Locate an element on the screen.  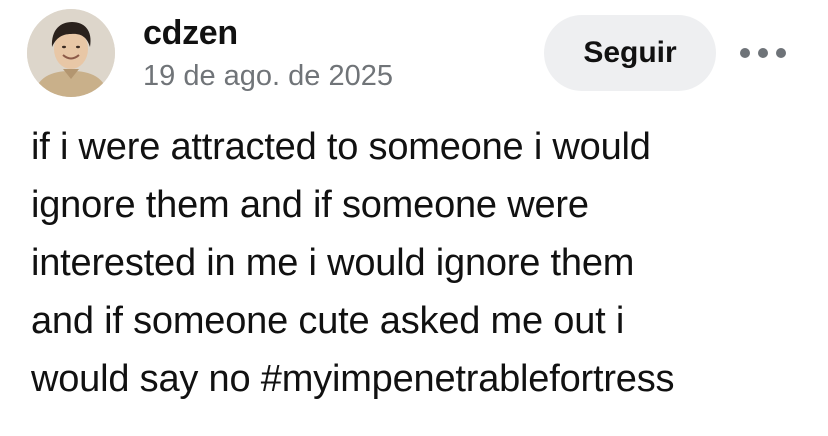
more-horizontal-icon is located at coordinates (763, 53).